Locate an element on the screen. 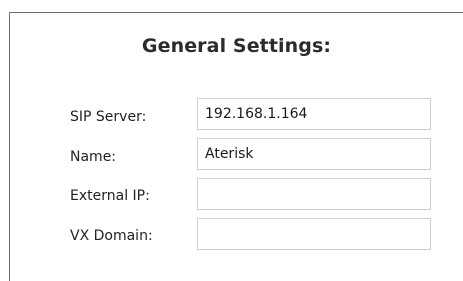 Image resolution: width=463 pixels, height=281 pixels. sip-server-input is located at coordinates (314, 114).